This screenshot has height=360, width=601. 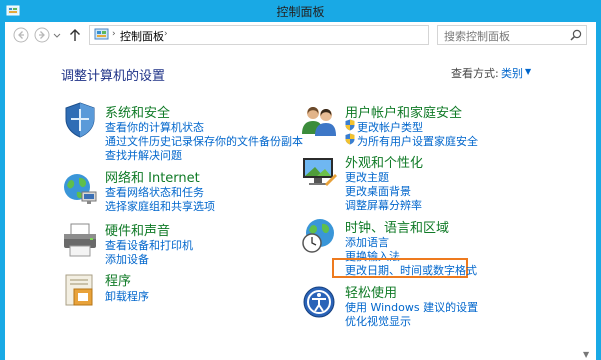 What do you see at coordinates (80, 188) in the screenshot?
I see `network-globe-icon` at bounding box center [80, 188].